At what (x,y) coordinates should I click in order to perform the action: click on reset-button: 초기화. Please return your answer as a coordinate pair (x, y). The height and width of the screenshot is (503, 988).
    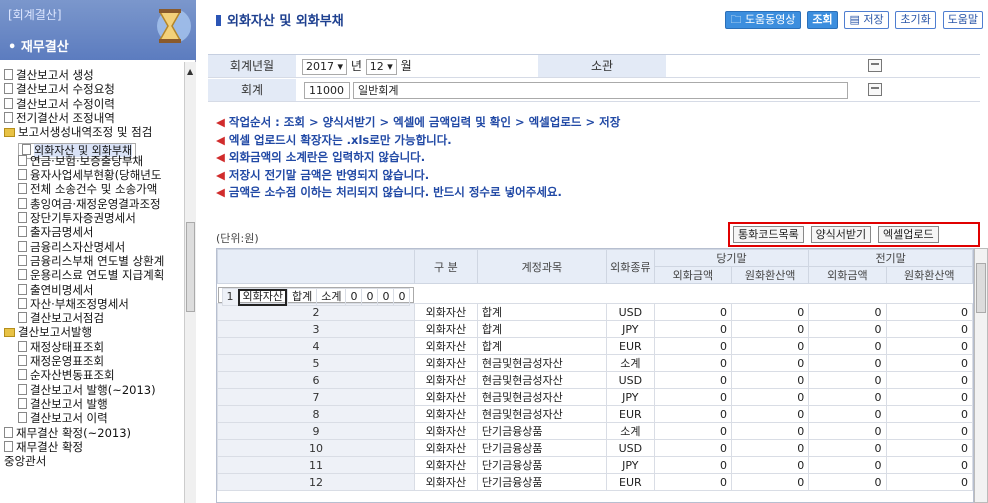
    Looking at the image, I should click on (915, 20).